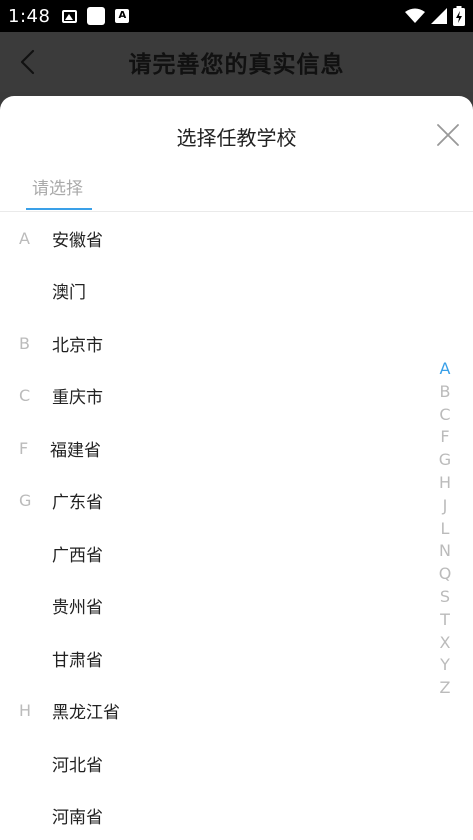 Image resolution: width=473 pixels, height=840 pixels. I want to click on group-letter: F, so click(24, 448).